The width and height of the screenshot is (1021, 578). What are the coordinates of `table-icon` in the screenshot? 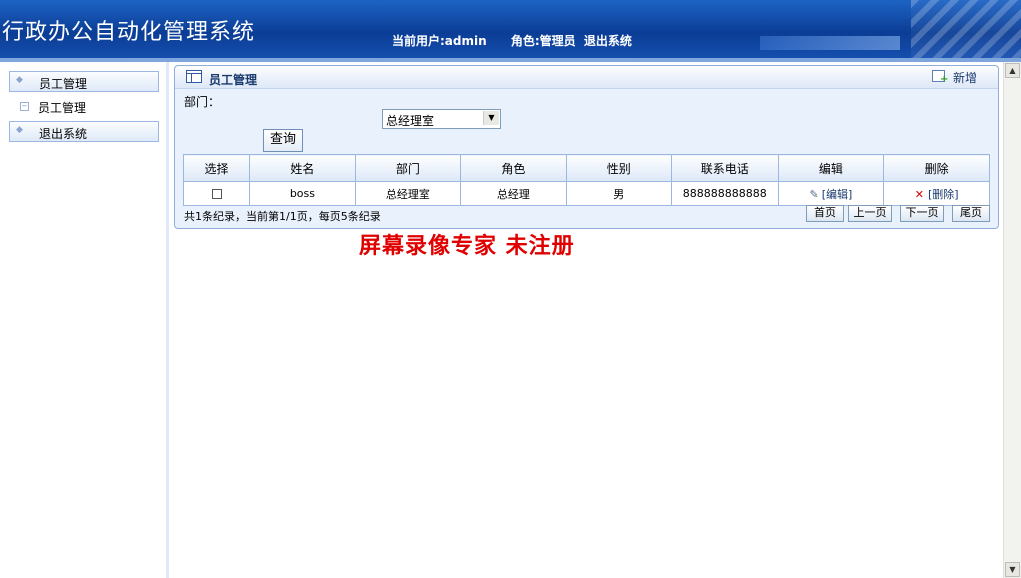 It's located at (194, 76).